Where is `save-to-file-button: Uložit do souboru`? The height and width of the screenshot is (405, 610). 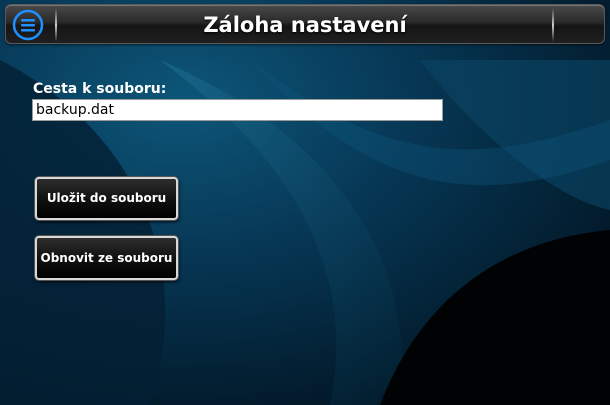 save-to-file-button: Uložit do souboru is located at coordinates (106, 198).